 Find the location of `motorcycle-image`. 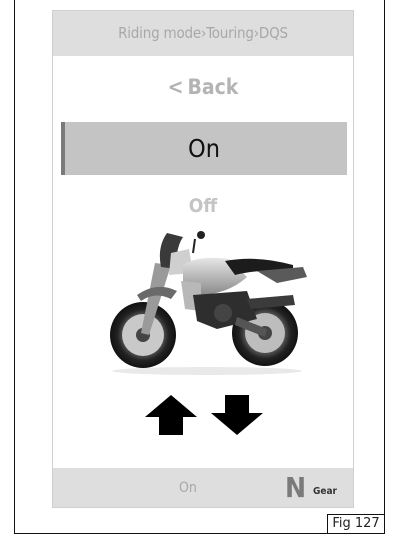

motorcycle-image is located at coordinates (208, 303).